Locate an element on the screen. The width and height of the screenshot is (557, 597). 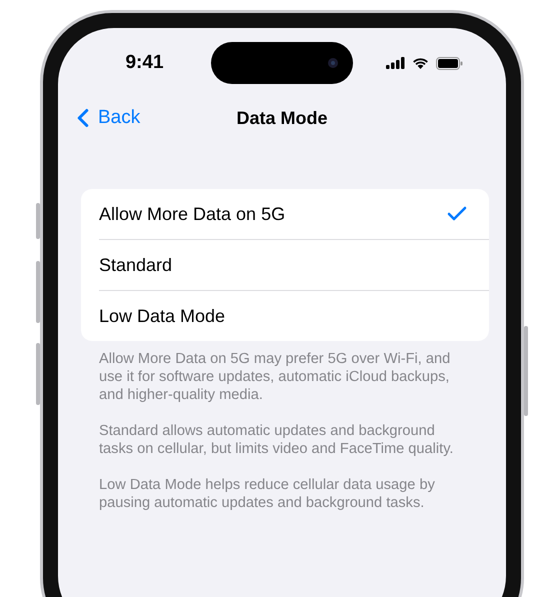
signal-icon is located at coordinates (395, 63).